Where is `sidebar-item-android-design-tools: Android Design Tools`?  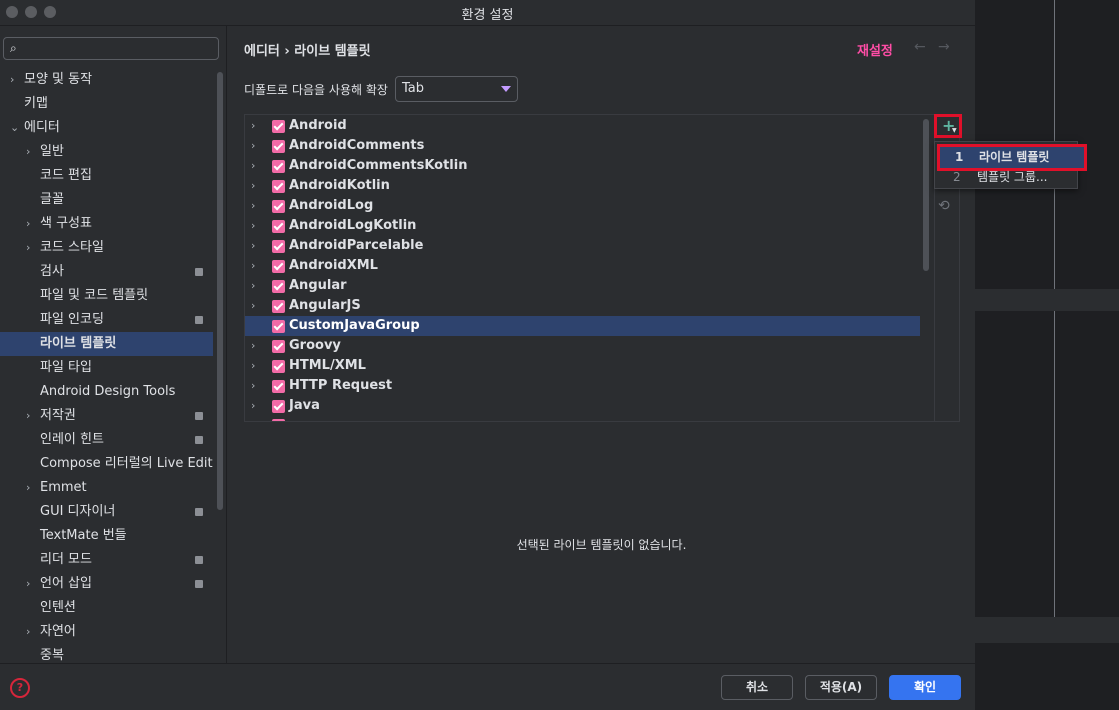
sidebar-item-android-design-tools: Android Design Tools is located at coordinates (106, 392).